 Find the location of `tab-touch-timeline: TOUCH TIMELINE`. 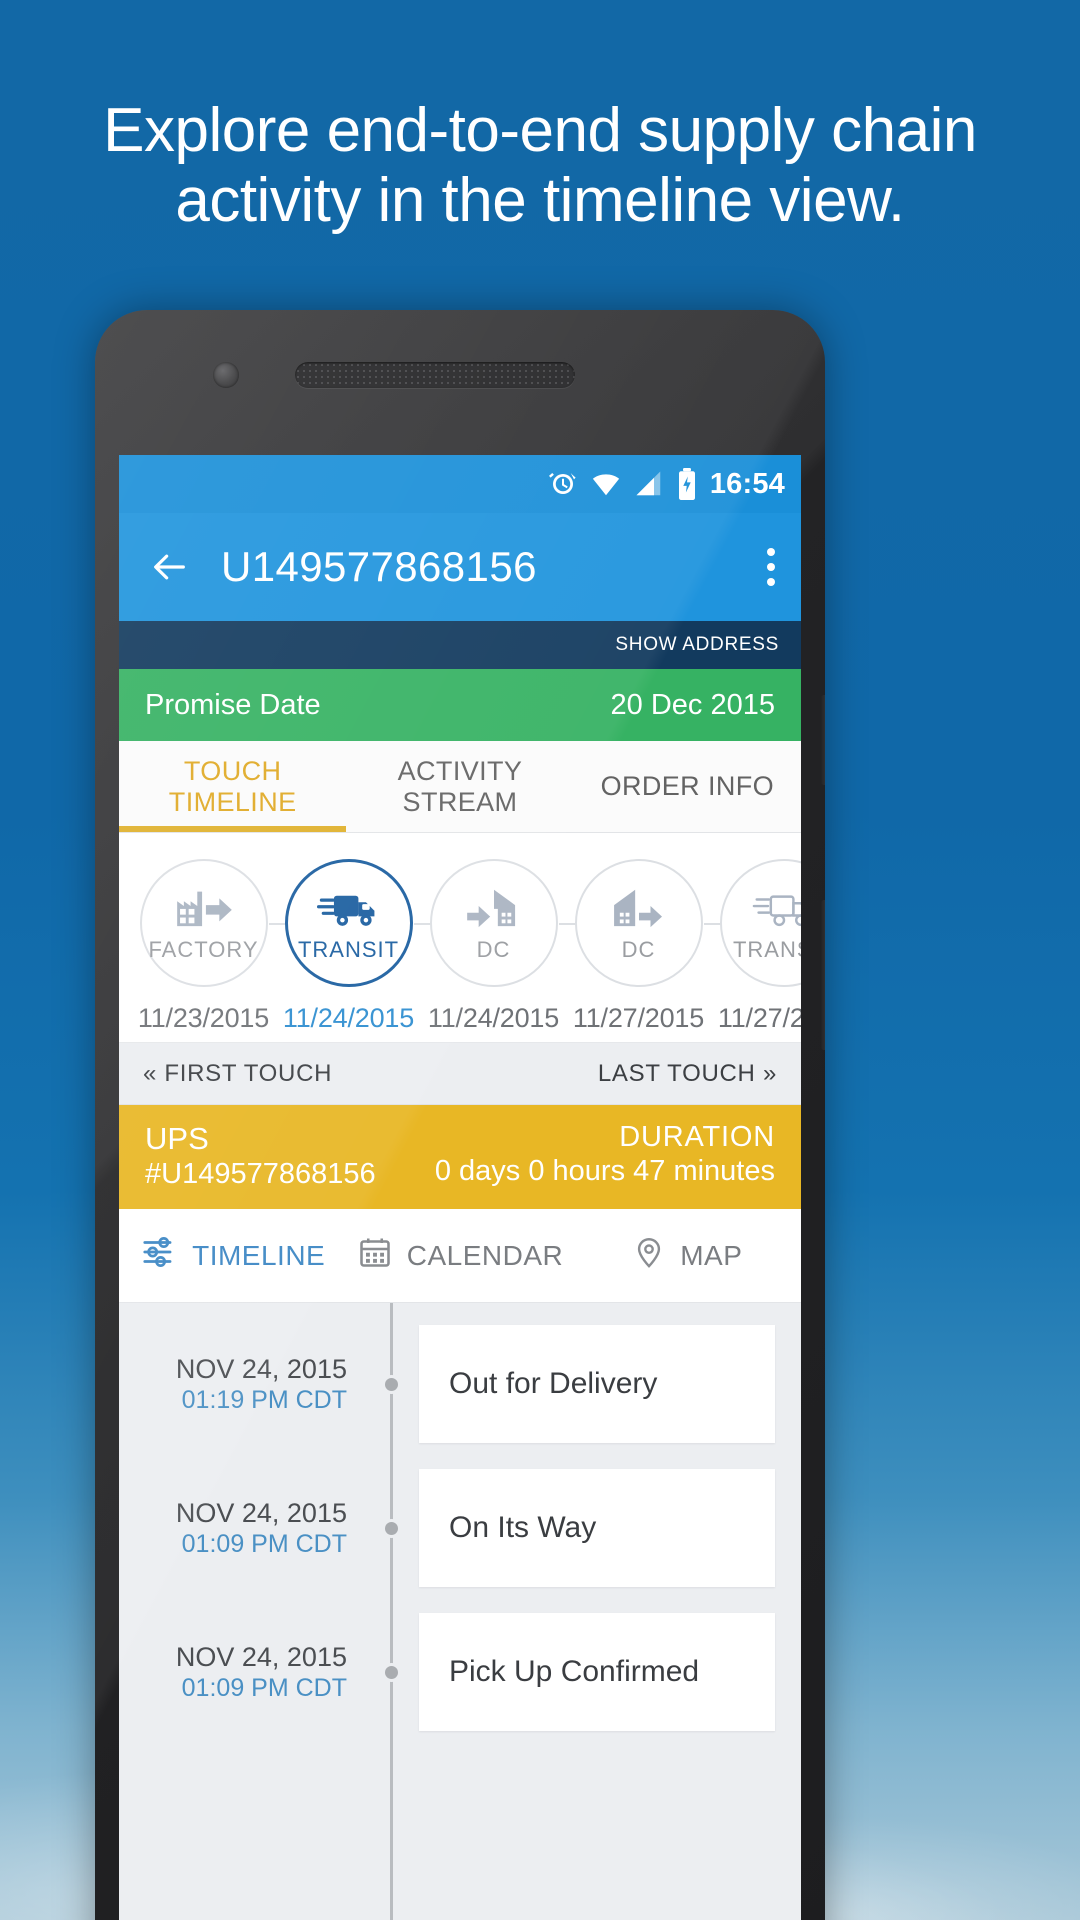

tab-touch-timeline: TOUCH TIMELINE is located at coordinates (232, 787).